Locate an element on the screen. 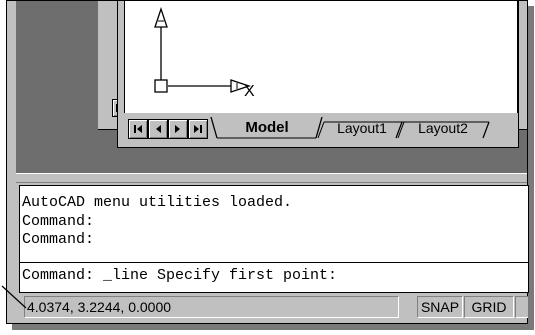 The height and width of the screenshot is (335, 535). splitter-bar is located at coordinates (271, 178).